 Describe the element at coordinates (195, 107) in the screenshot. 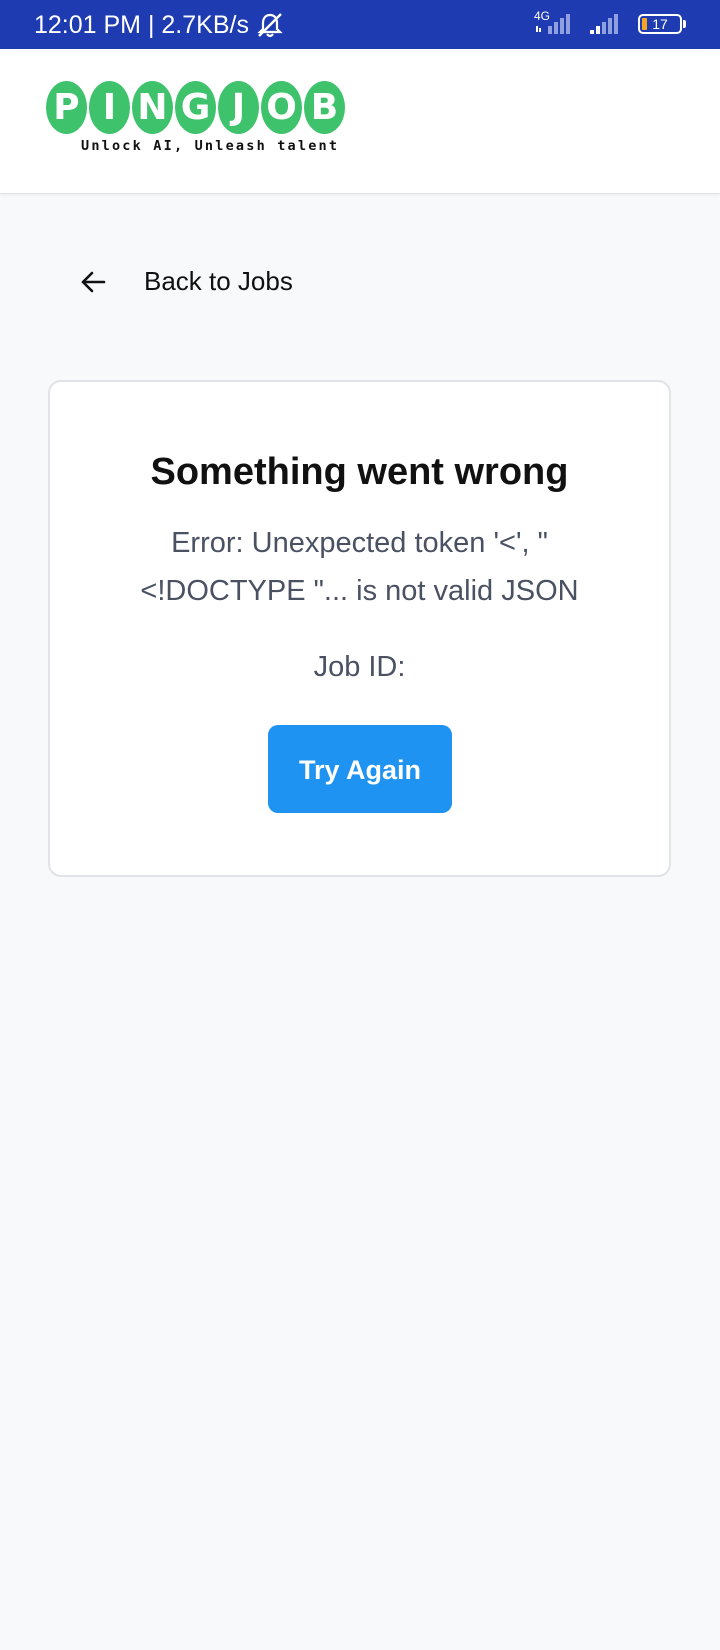

I see `logo-letter: G` at that location.